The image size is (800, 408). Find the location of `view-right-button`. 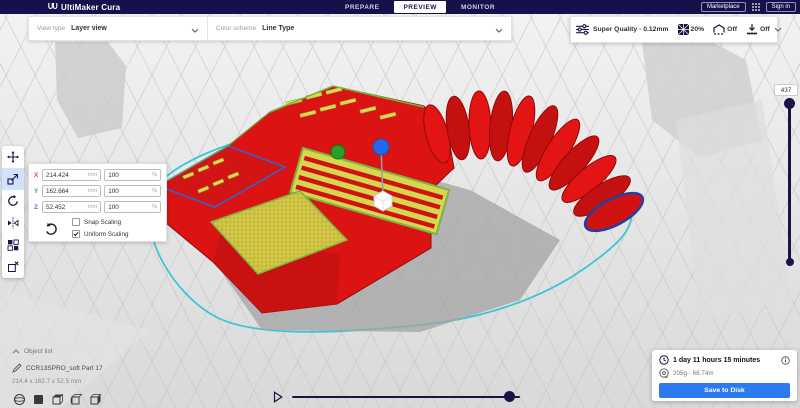

view-right-button is located at coordinates (95, 399).